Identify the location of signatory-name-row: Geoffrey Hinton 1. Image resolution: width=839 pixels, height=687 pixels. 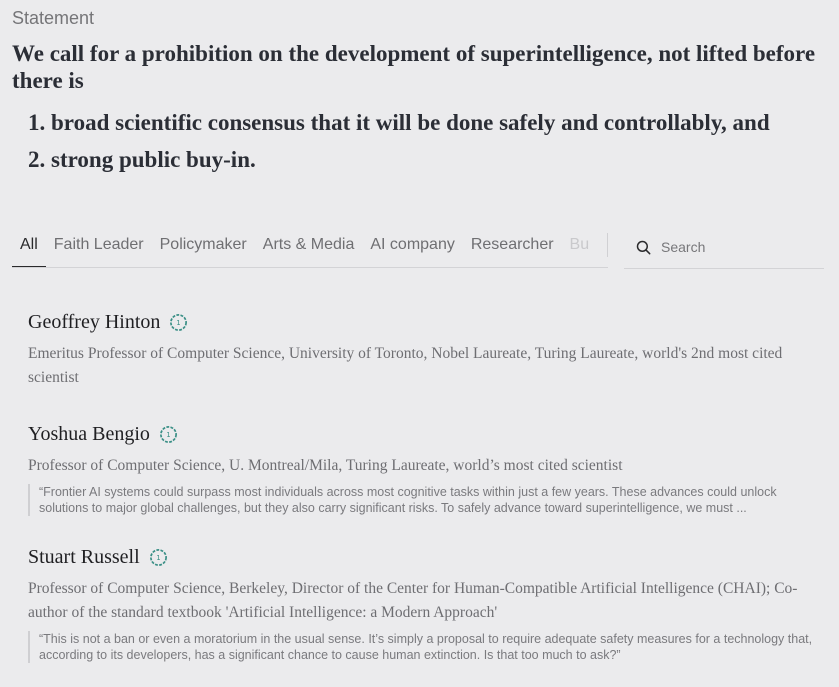
(423, 322).